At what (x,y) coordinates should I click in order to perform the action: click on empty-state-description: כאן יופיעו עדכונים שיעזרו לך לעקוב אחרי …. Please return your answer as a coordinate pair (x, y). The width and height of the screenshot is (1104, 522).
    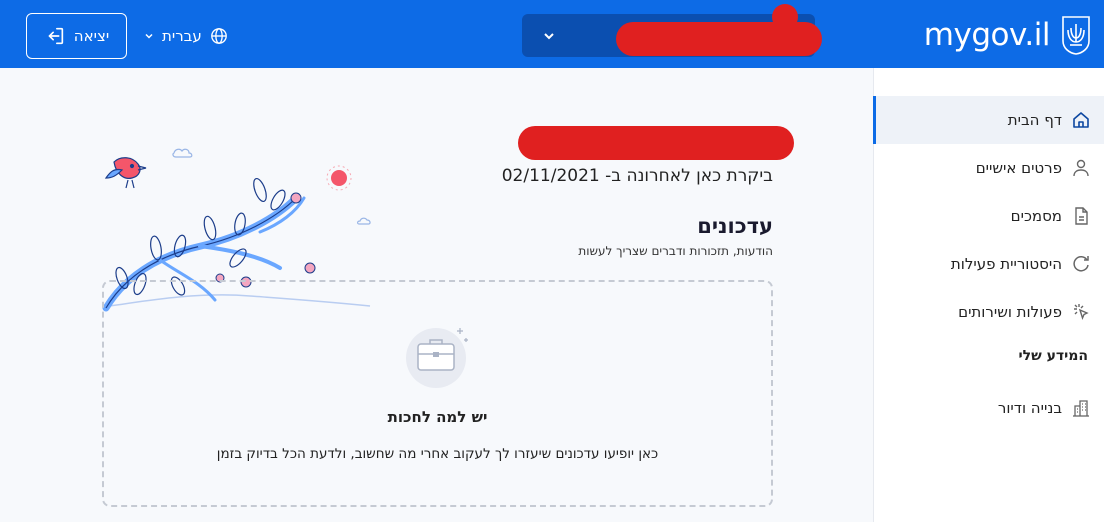
    Looking at the image, I should click on (437, 454).